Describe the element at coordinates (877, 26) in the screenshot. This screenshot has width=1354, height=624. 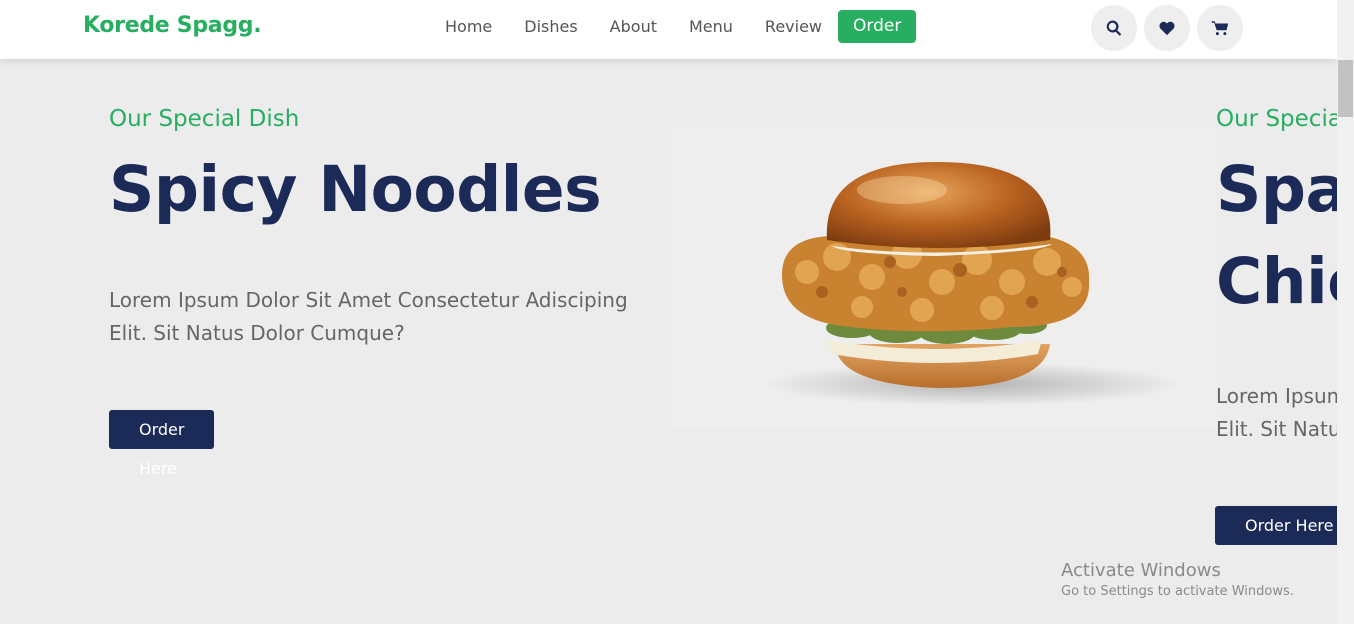
I see `nav-order-button: Order` at that location.